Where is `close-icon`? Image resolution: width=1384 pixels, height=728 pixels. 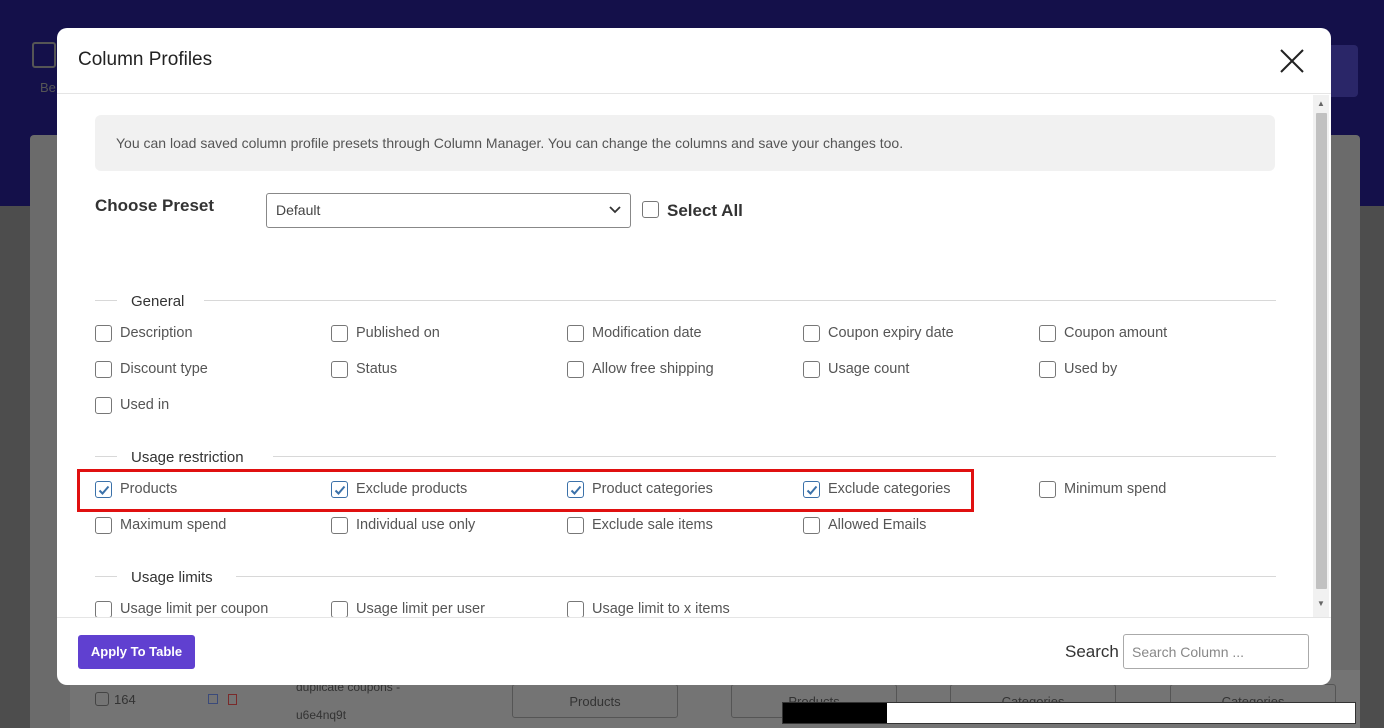 close-icon is located at coordinates (1292, 61).